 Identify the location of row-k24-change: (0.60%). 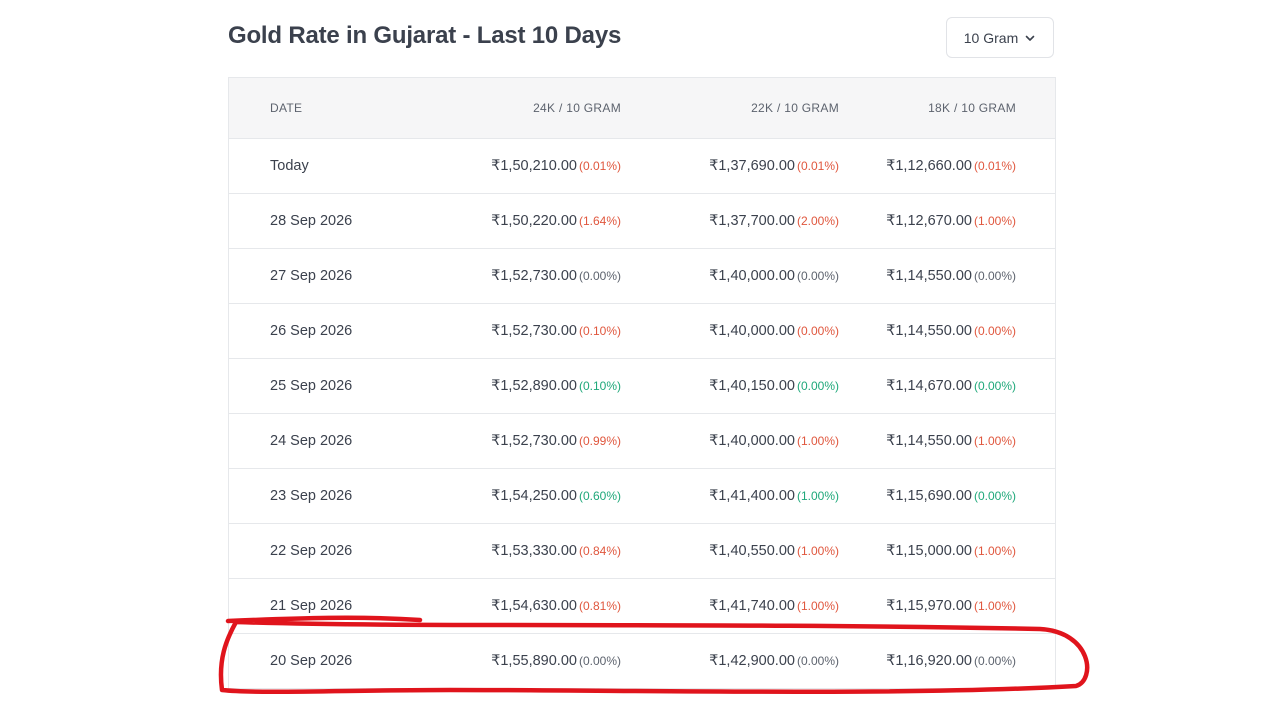
(599, 496).